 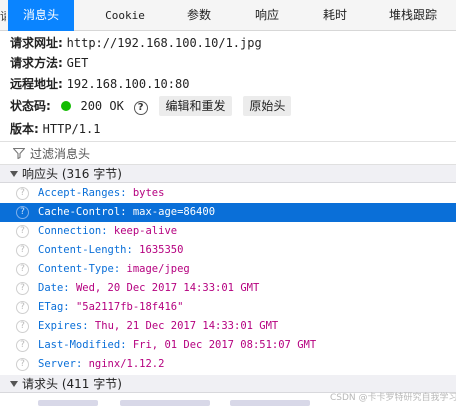 I want to click on header-name: Connection, so click(x=70, y=231).